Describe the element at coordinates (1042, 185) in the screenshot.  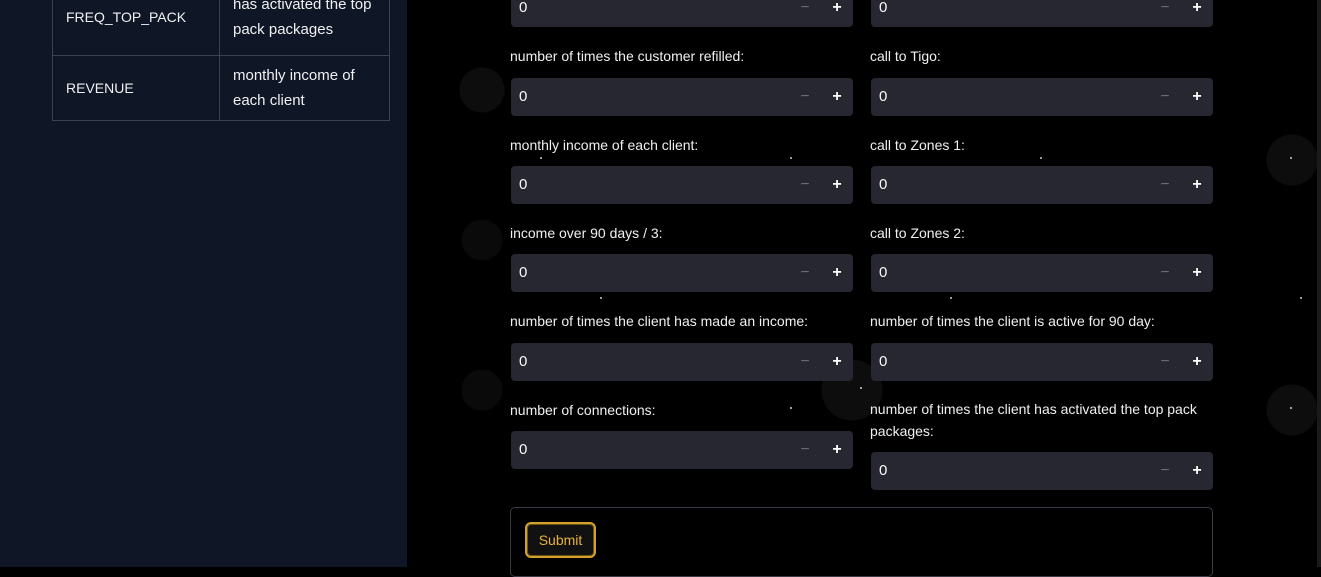
I see `number-input-call-zones-1: 0 − +` at that location.